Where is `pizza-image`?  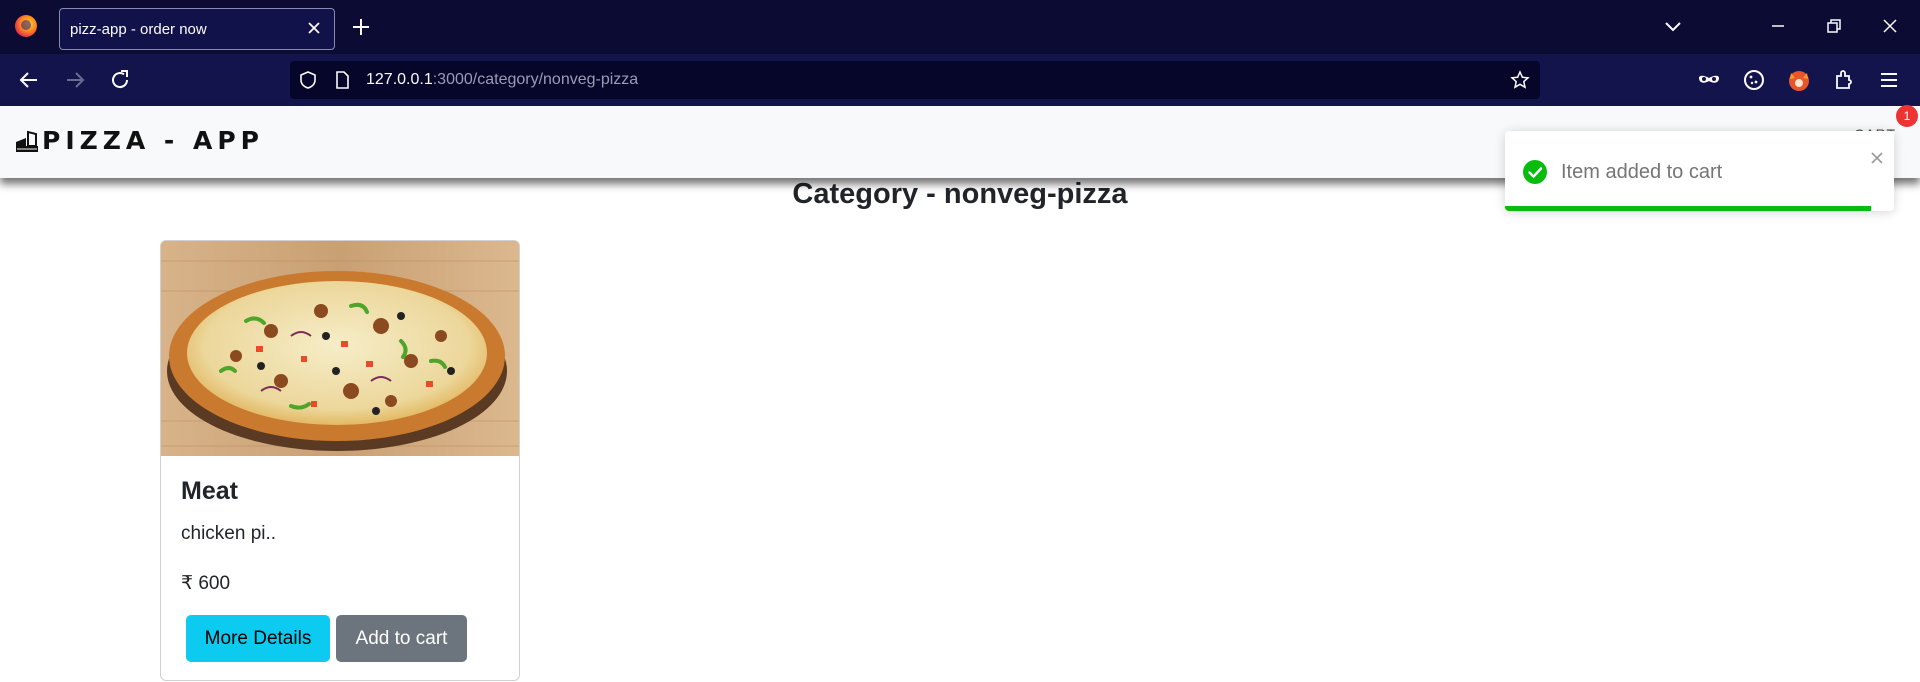 pizza-image is located at coordinates (340, 348).